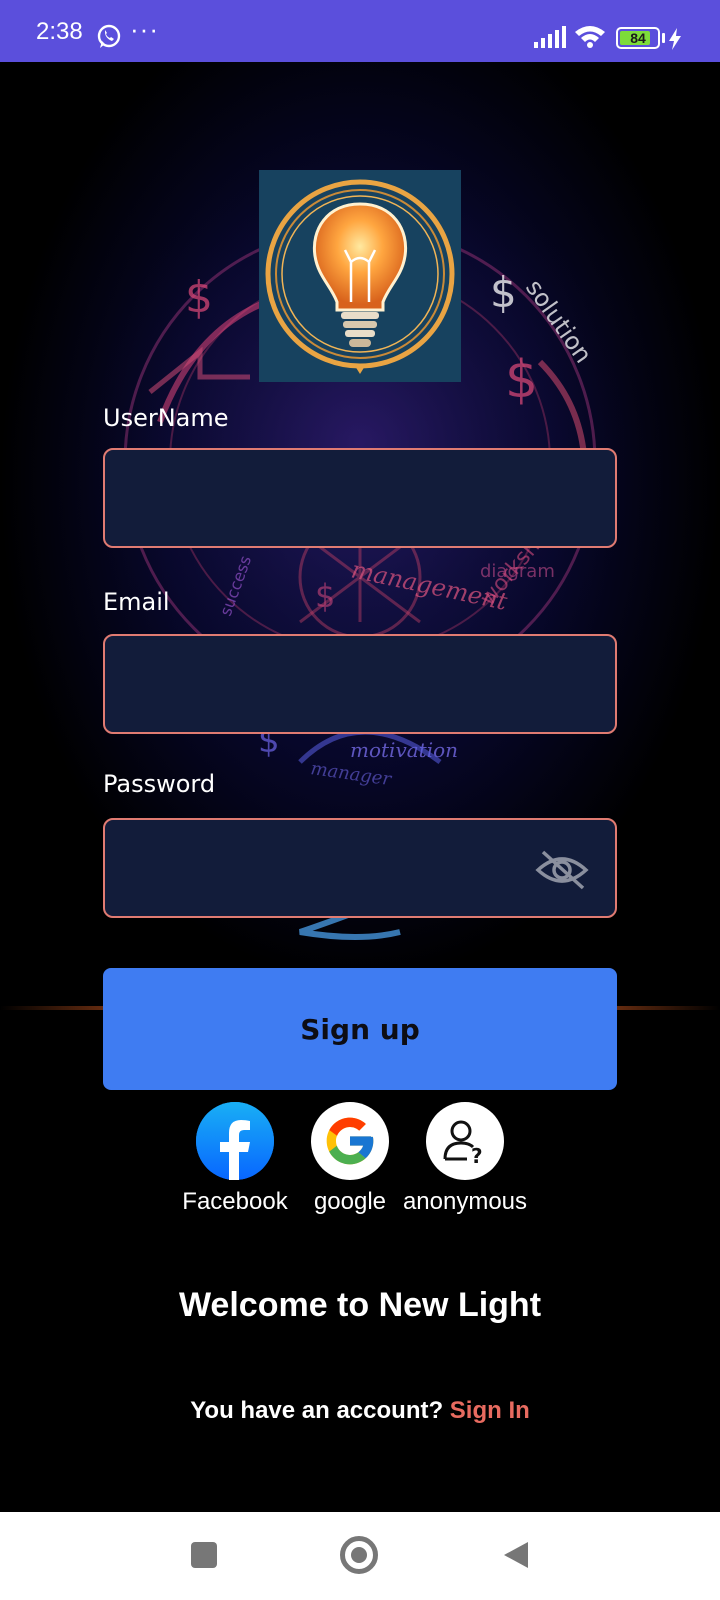  I want to click on anonymous-login: ? anonymous, so click(465, 1159).